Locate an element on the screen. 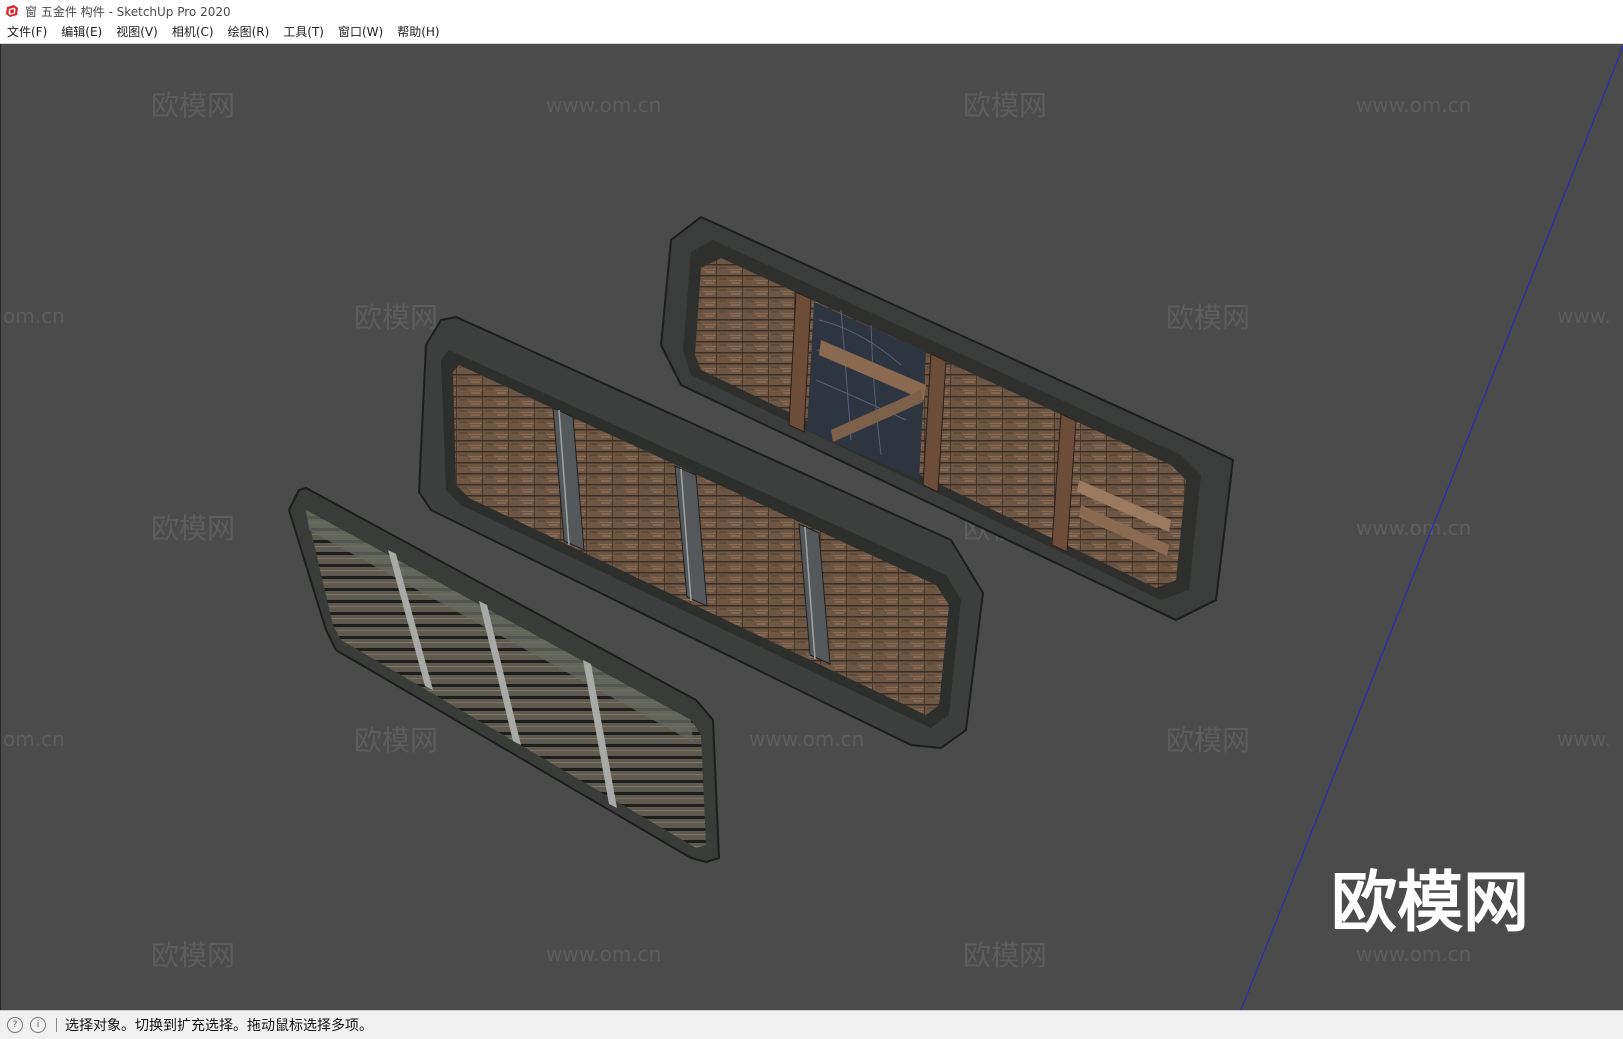 This screenshot has width=1623, height=1039. menu-view: 视图(V) is located at coordinates (137, 32).